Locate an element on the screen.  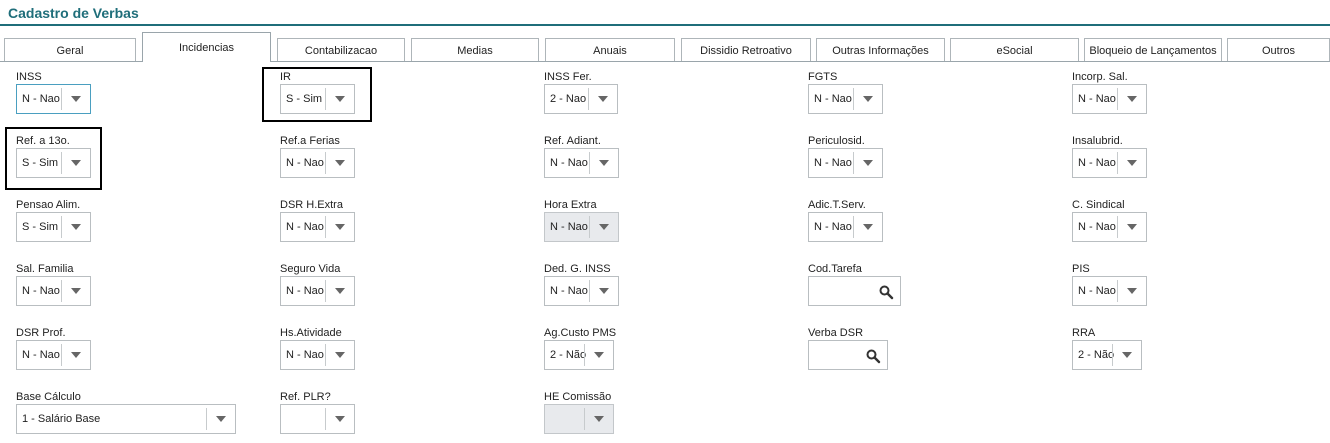
tab-esocial: eSocial is located at coordinates (1014, 49).